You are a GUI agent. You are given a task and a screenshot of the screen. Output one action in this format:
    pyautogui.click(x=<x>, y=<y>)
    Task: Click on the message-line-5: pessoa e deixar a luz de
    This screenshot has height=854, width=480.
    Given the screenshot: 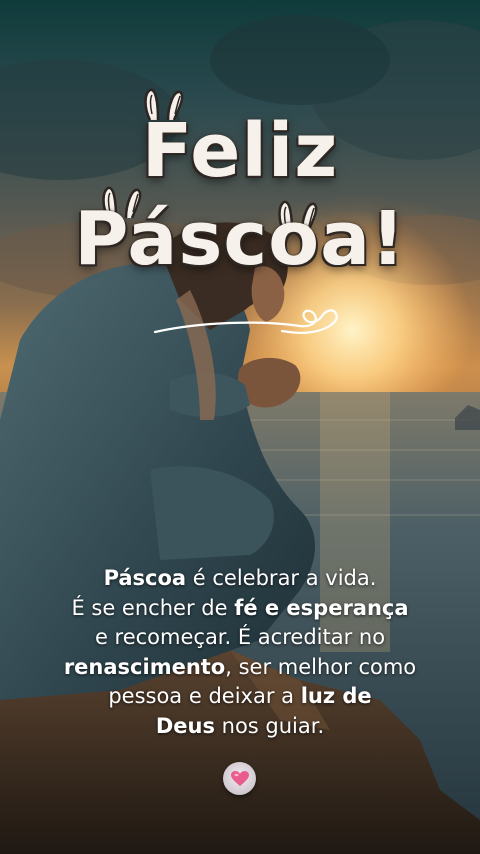 What is the action you would take?
    pyautogui.click(x=240, y=697)
    